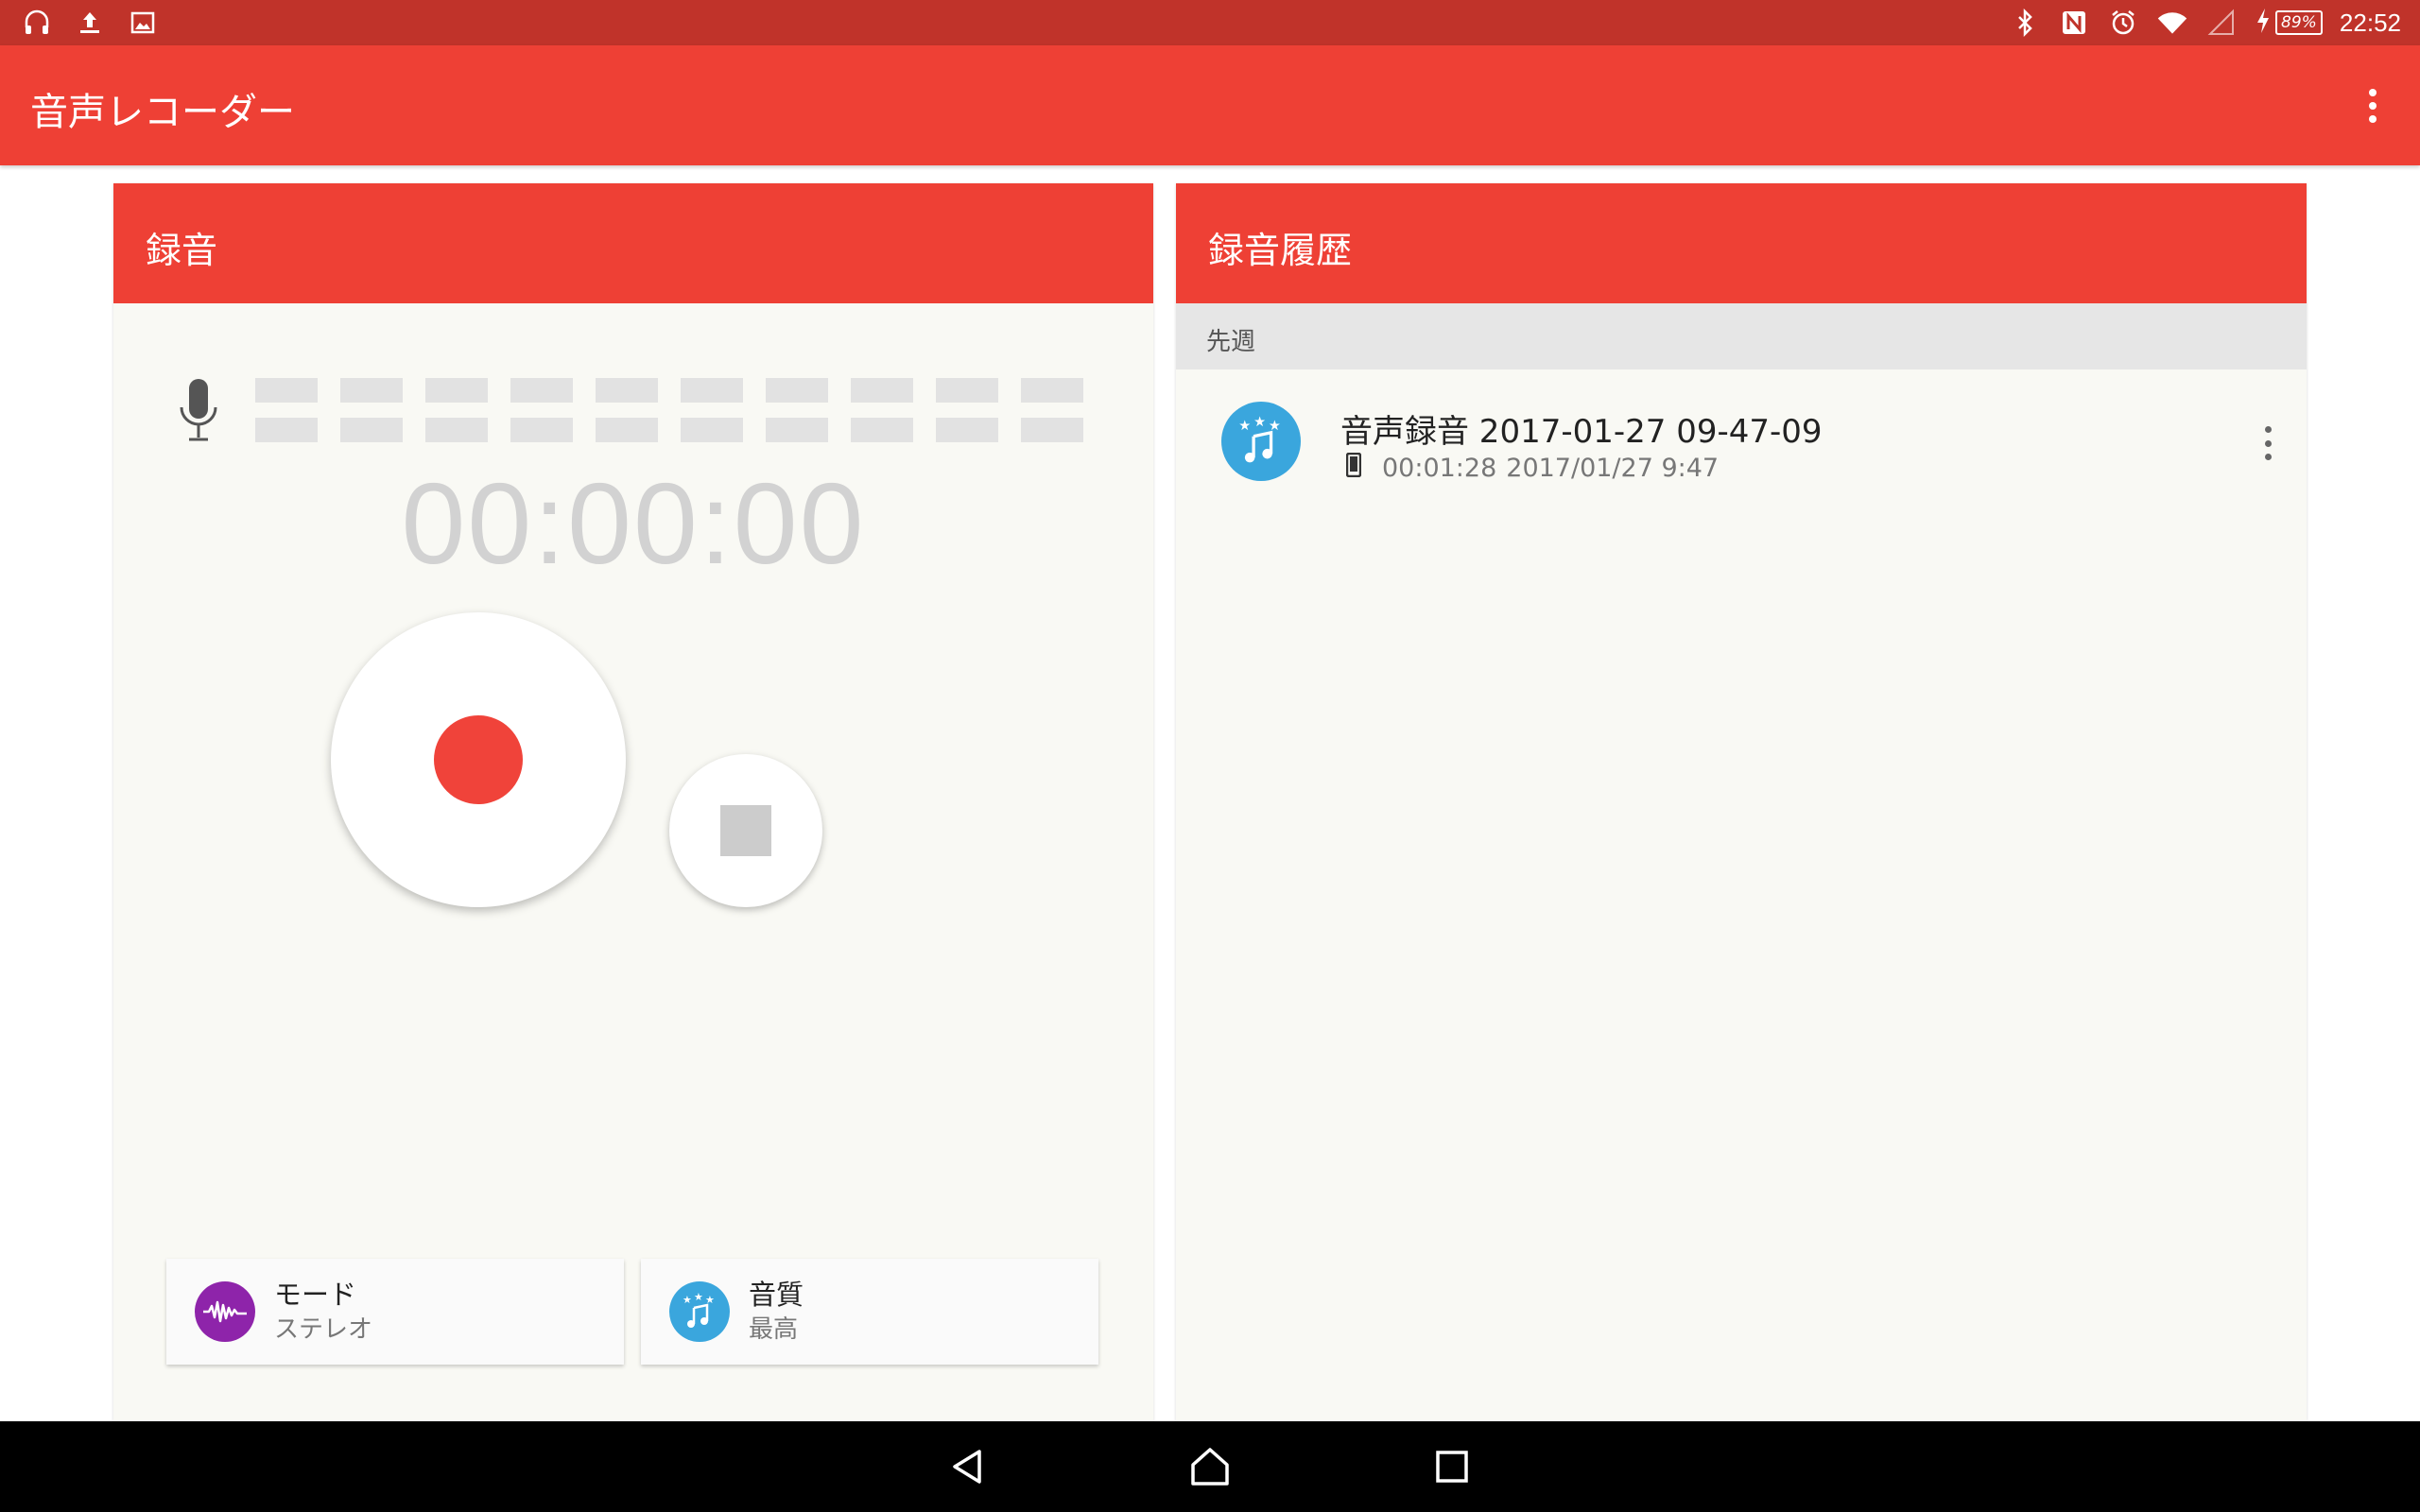 The image size is (2420, 1512). Describe the element at coordinates (1613, 468) in the screenshot. I see `recording-date: 2017/01/27 9:47` at that location.